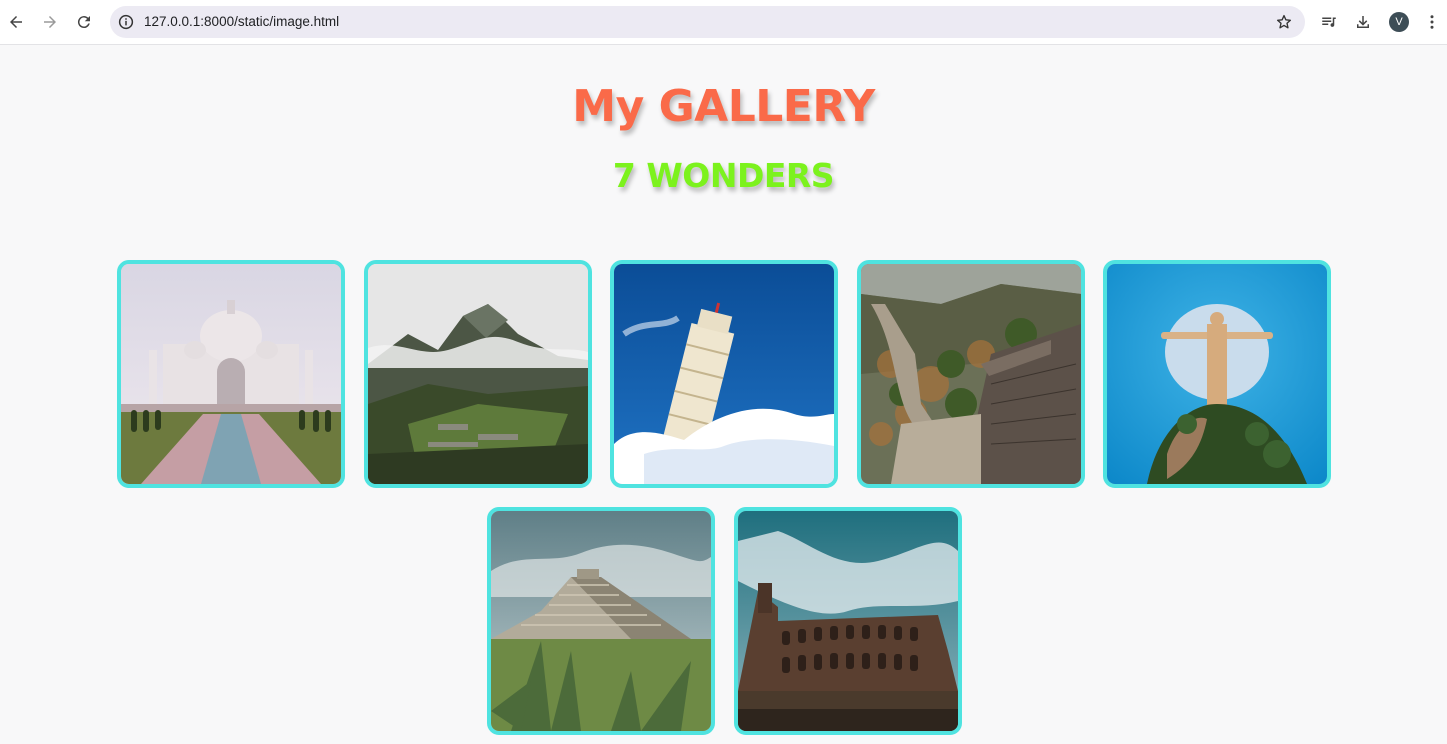 This screenshot has height=744, width=1447. I want to click on taj-mahal-image, so click(231, 374).